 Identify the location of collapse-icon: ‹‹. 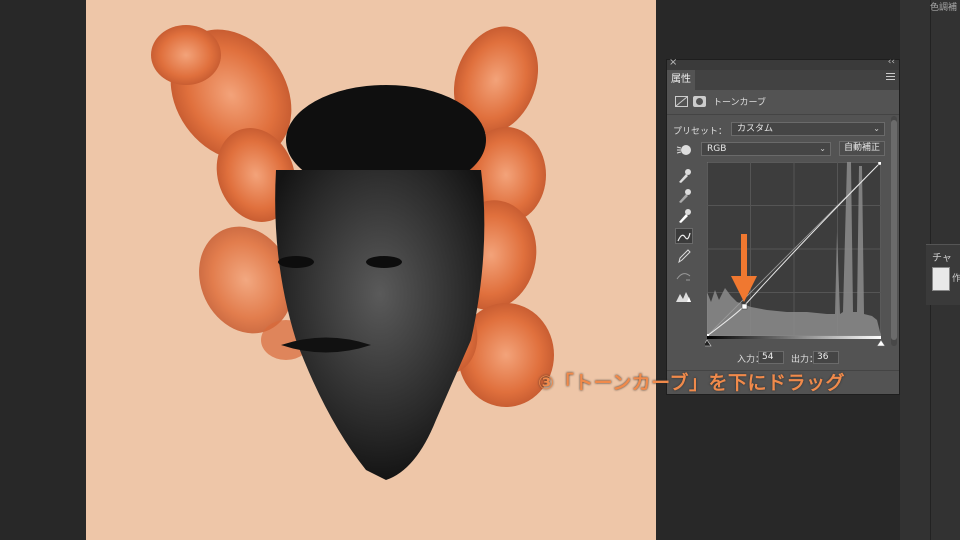
(891, 62).